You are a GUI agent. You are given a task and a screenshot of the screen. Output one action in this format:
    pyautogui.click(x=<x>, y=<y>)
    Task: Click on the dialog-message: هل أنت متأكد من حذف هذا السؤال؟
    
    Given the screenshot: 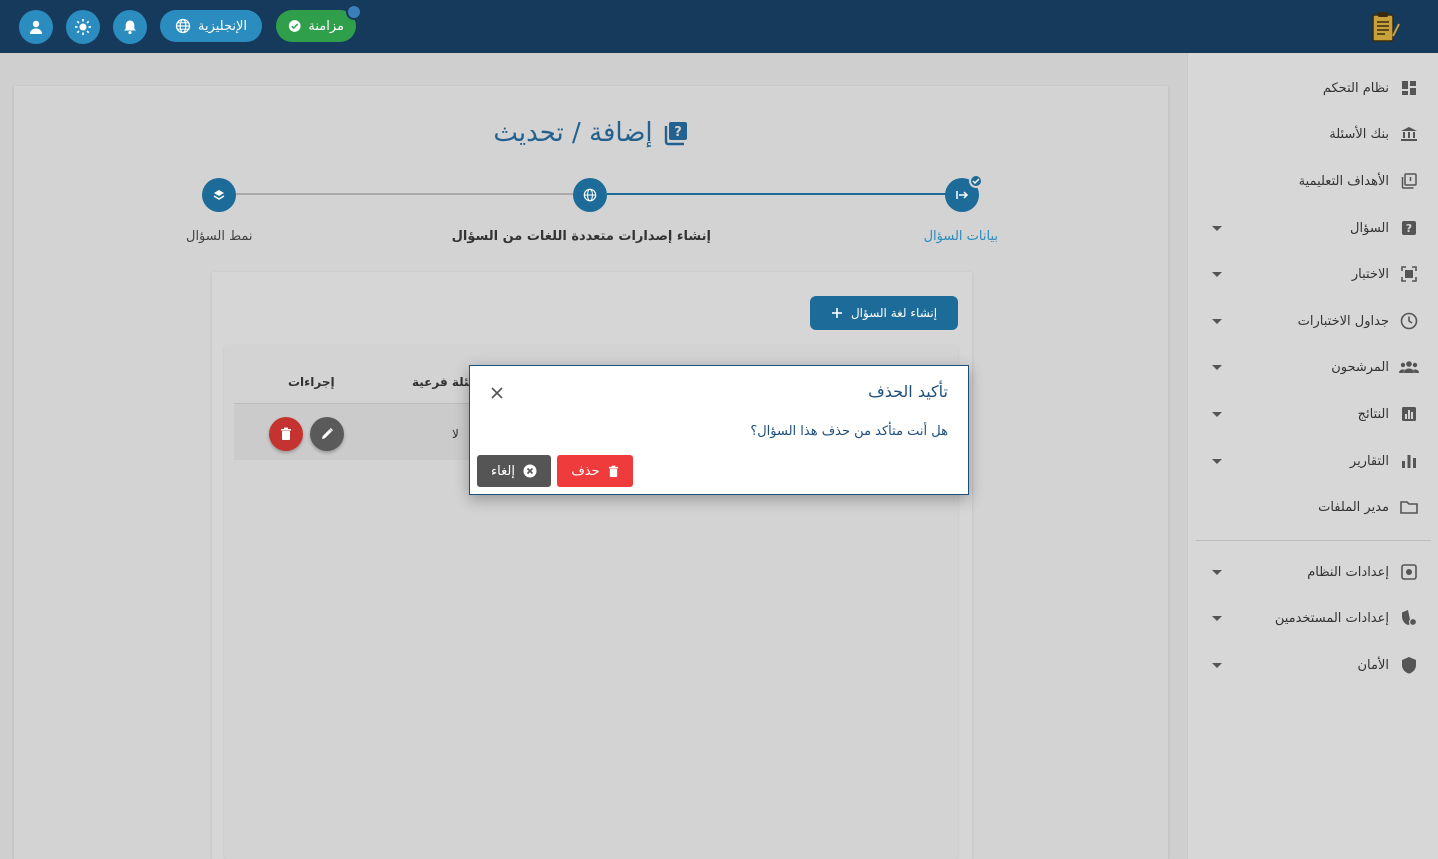 What is the action you would take?
    pyautogui.click(x=849, y=431)
    